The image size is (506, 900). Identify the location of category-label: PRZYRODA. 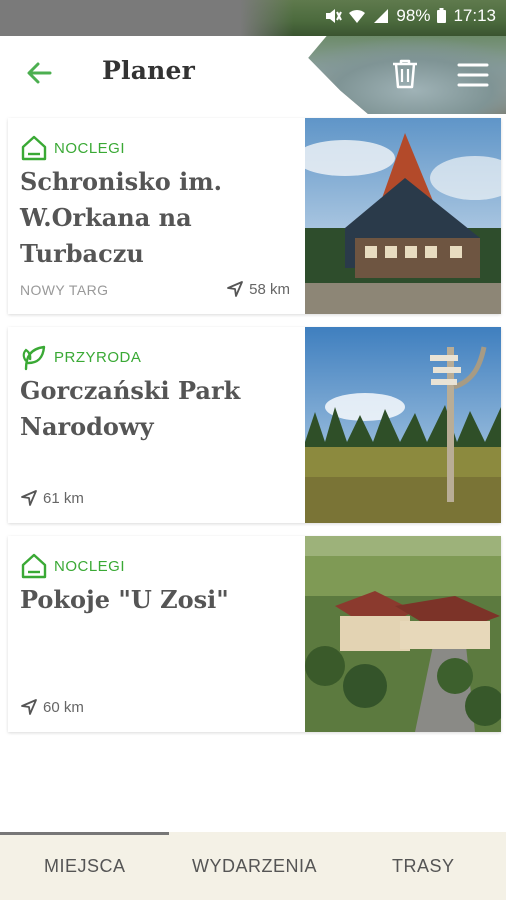
(80, 357).